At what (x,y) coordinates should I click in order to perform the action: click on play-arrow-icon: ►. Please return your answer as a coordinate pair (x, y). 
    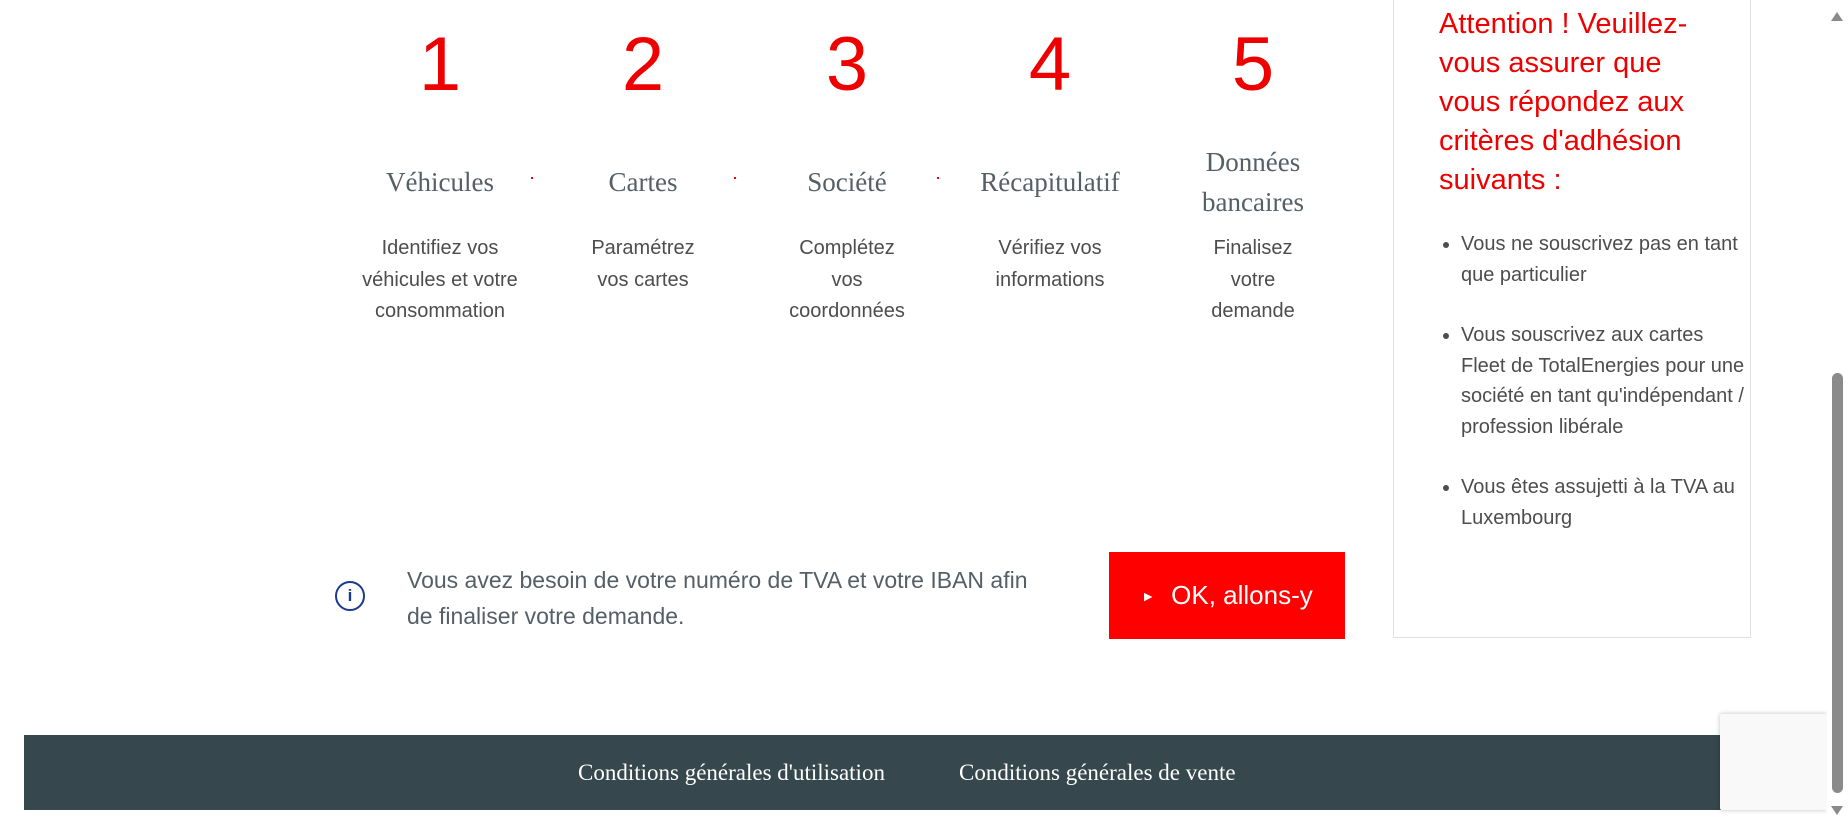
    Looking at the image, I should click on (1148, 595).